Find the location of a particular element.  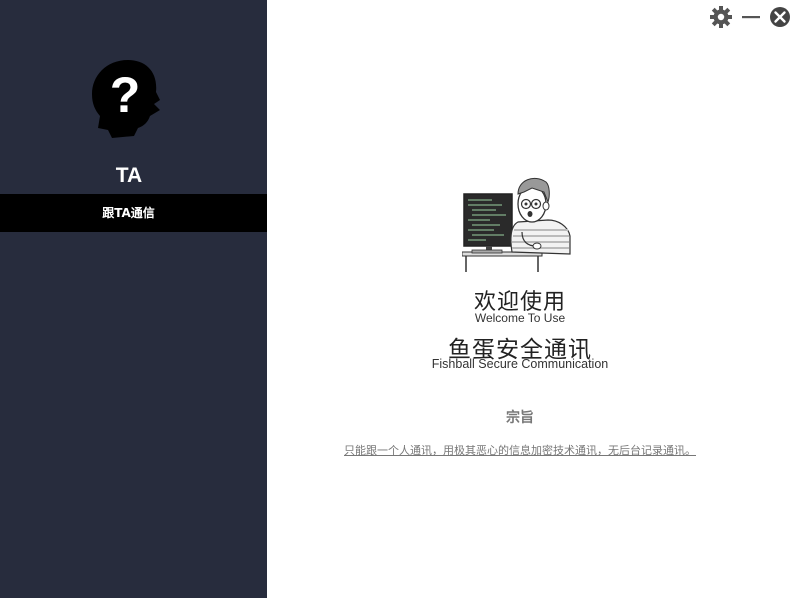

unknown-person-head-icon: ? is located at coordinates (126, 99).